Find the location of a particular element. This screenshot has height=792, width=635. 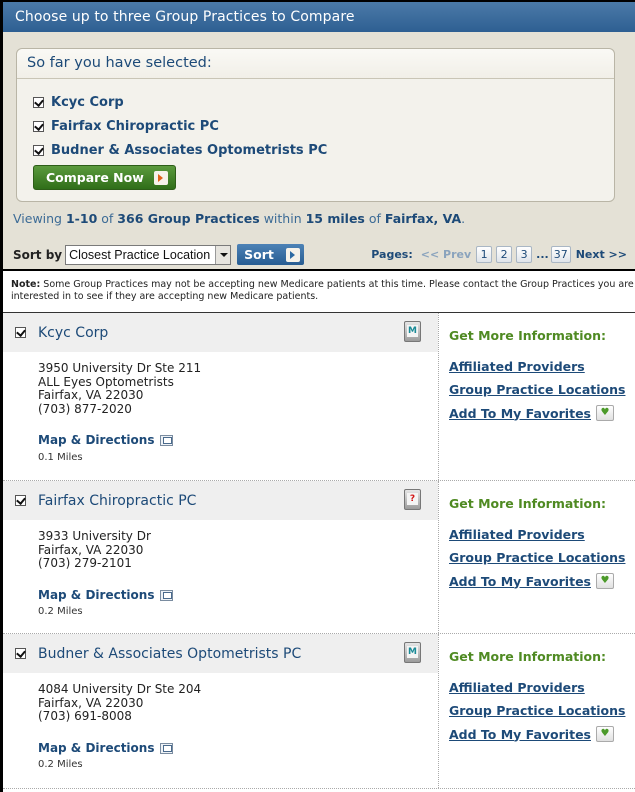

address-line: ALL Eyes Optometrists is located at coordinates (106, 381).